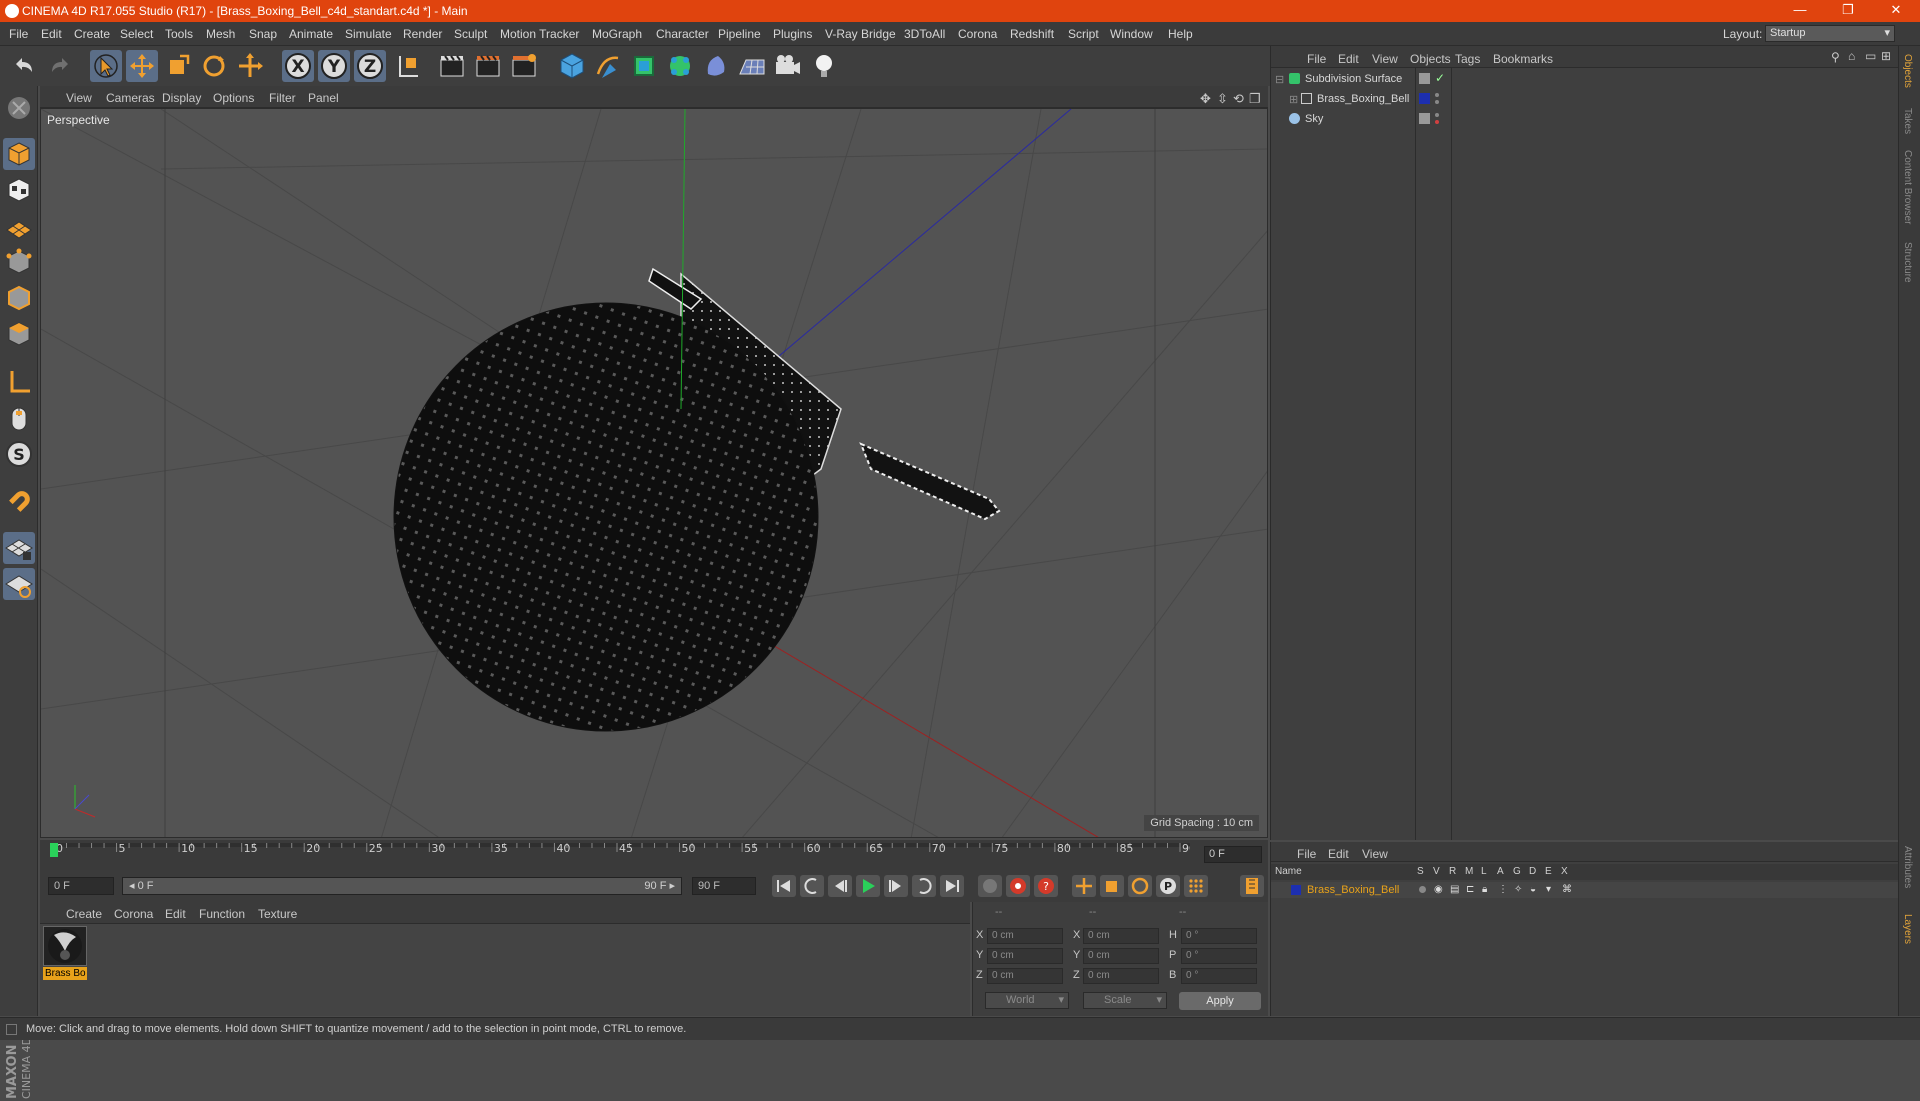 The height and width of the screenshot is (1101, 1920). Describe the element at coordinates (1219, 956) in the screenshot. I see `rotation-p-field: 0 °` at that location.